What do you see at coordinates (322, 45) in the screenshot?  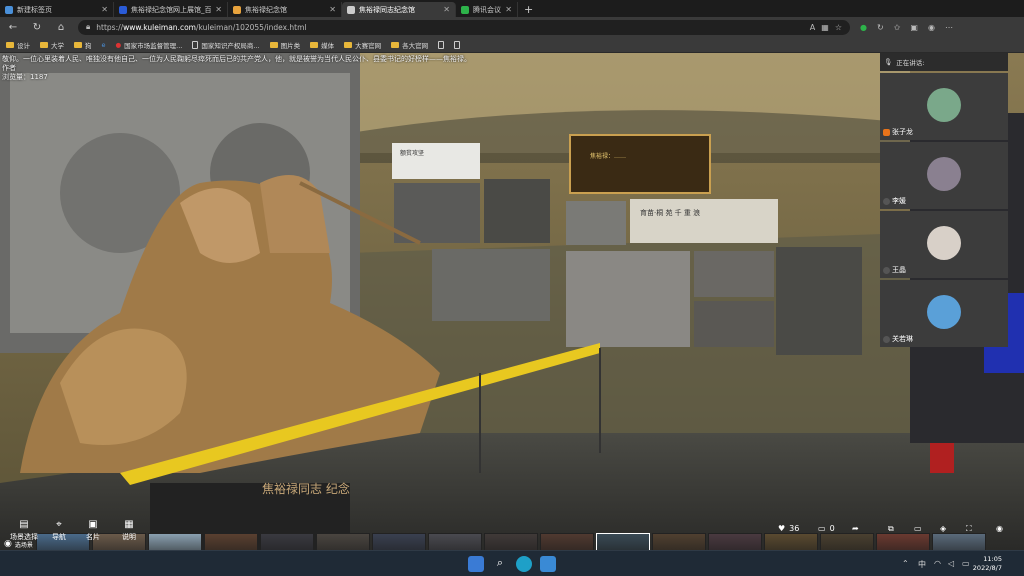 I see `bookmark-media: 媒体` at bounding box center [322, 45].